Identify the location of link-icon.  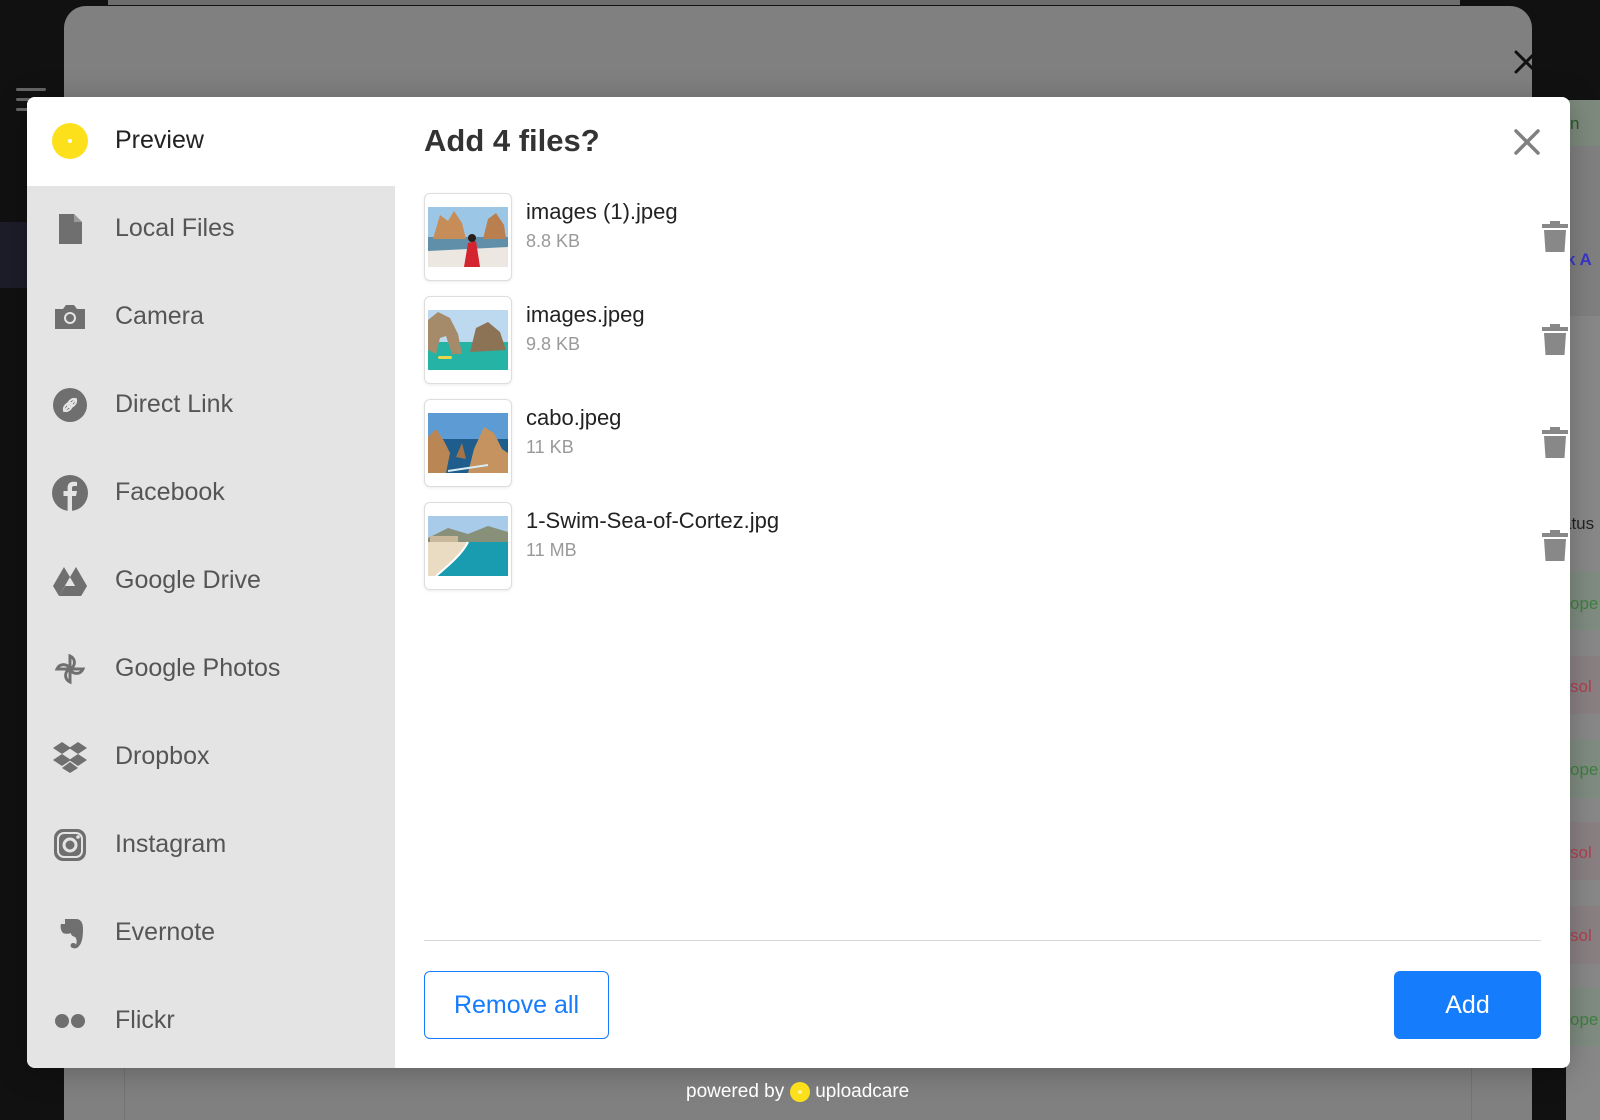
(70, 405).